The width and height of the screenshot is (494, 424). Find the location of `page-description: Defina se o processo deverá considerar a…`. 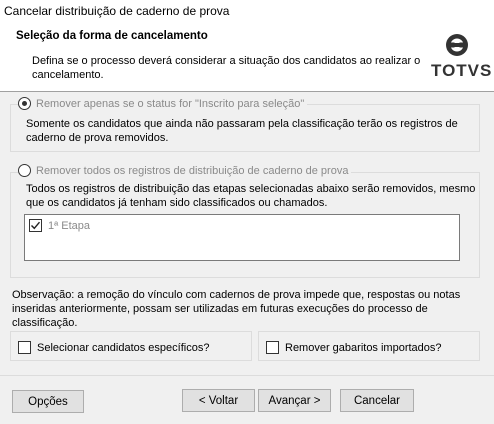

page-description: Defina se o processo deverá considerar a… is located at coordinates (226, 68).